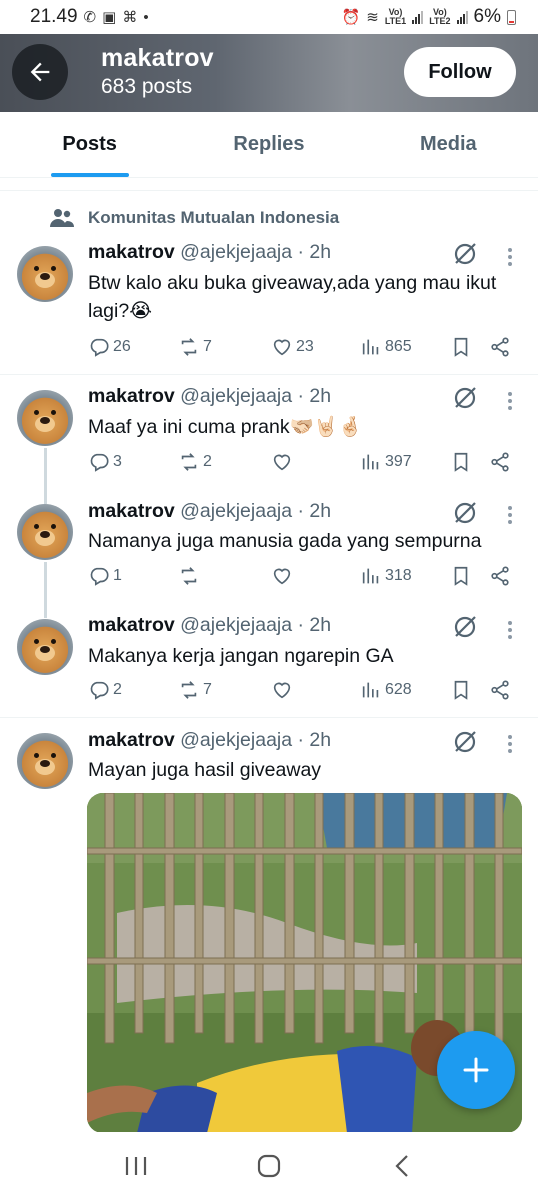 The height and width of the screenshot is (1199, 538). Describe the element at coordinates (462, 17) in the screenshot. I see `sim2-signal-icon` at that location.